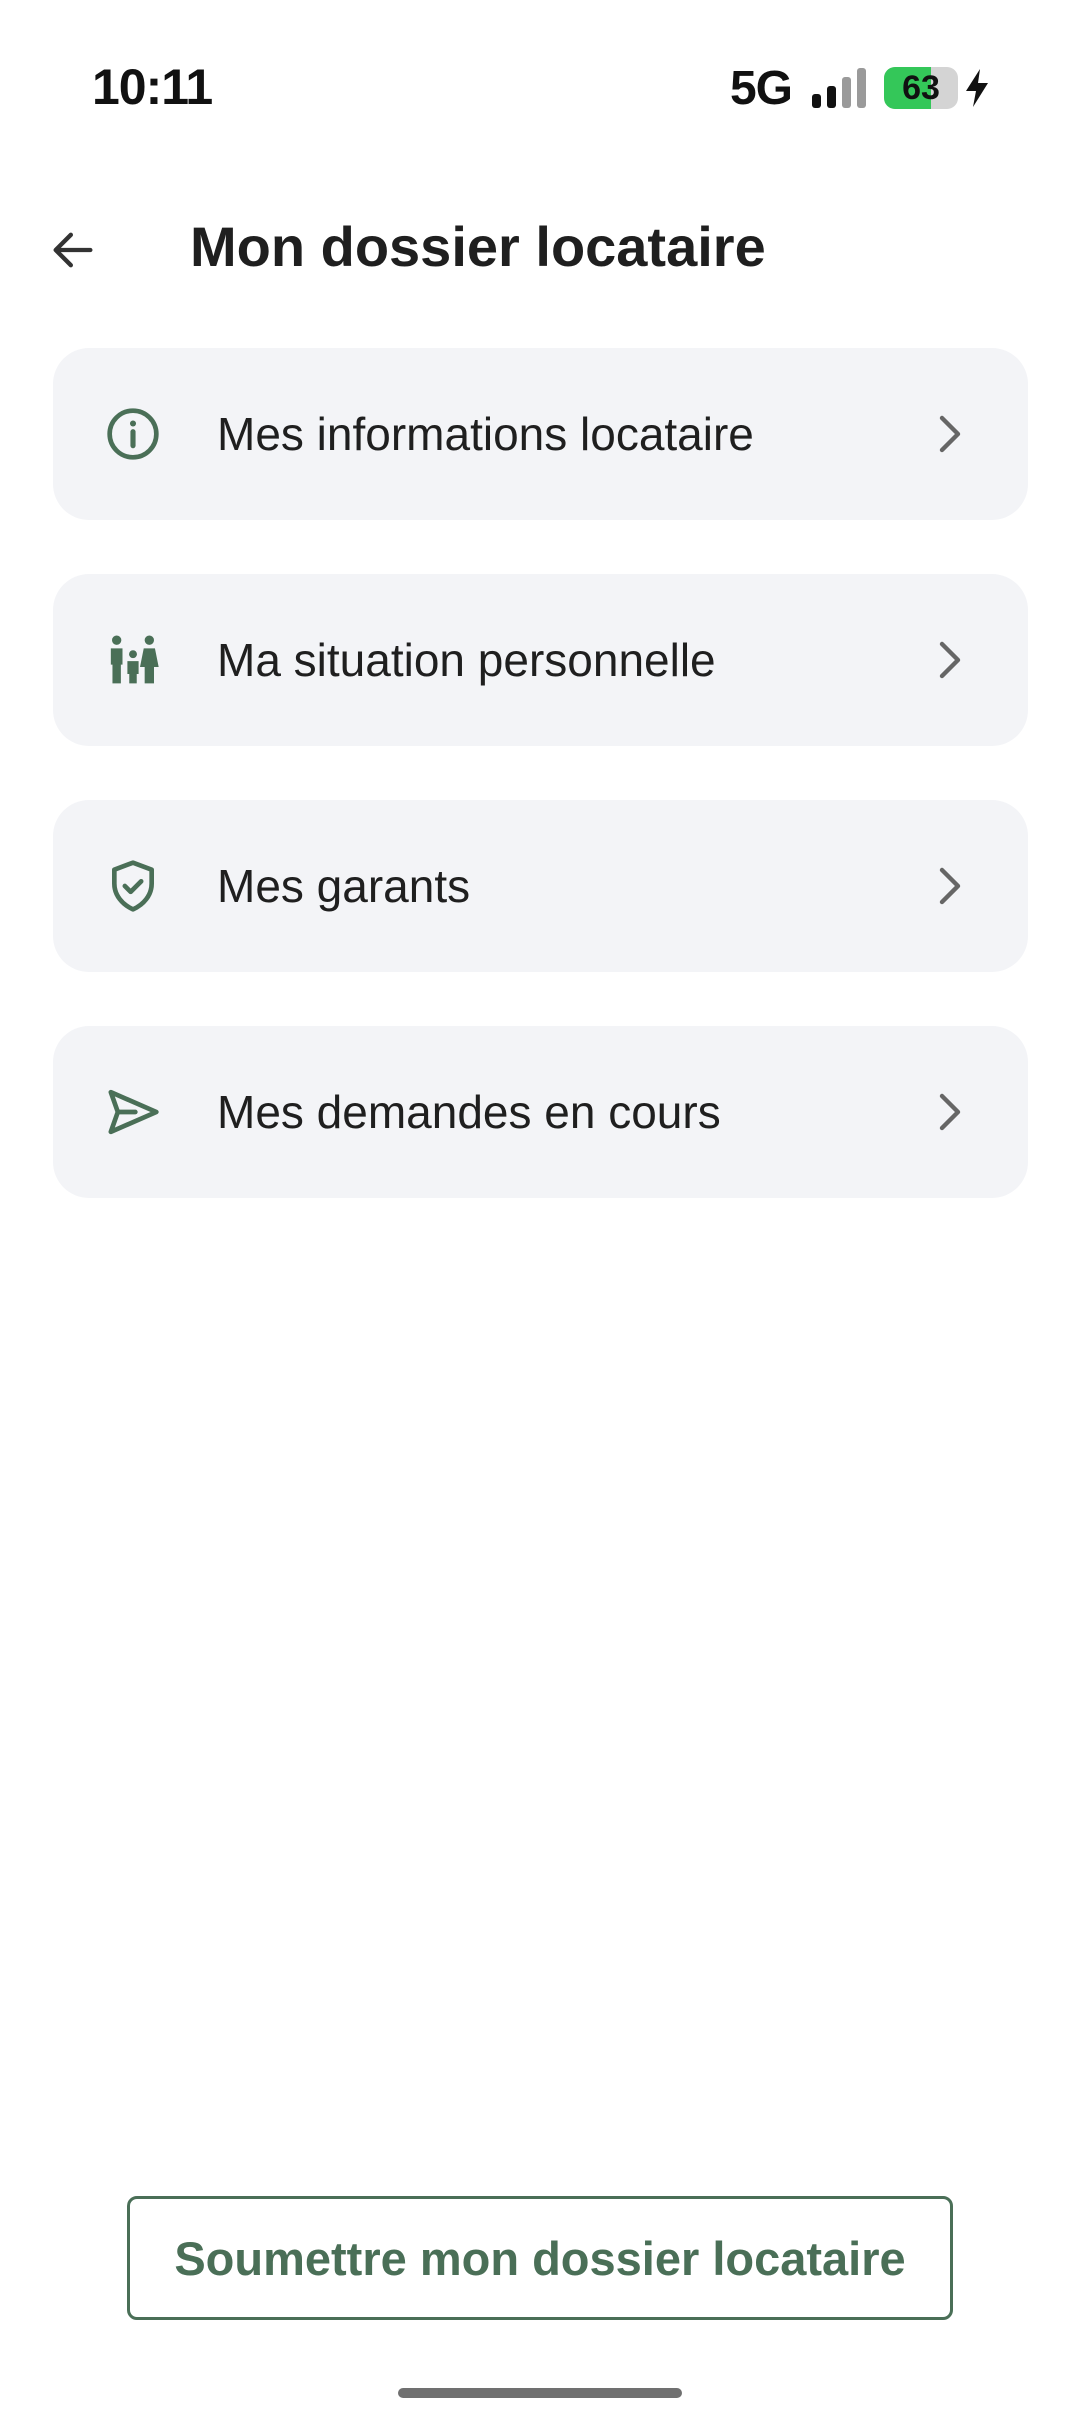 The height and width of the screenshot is (2424, 1080). What do you see at coordinates (540, 2393) in the screenshot?
I see `home-indicator` at bounding box center [540, 2393].